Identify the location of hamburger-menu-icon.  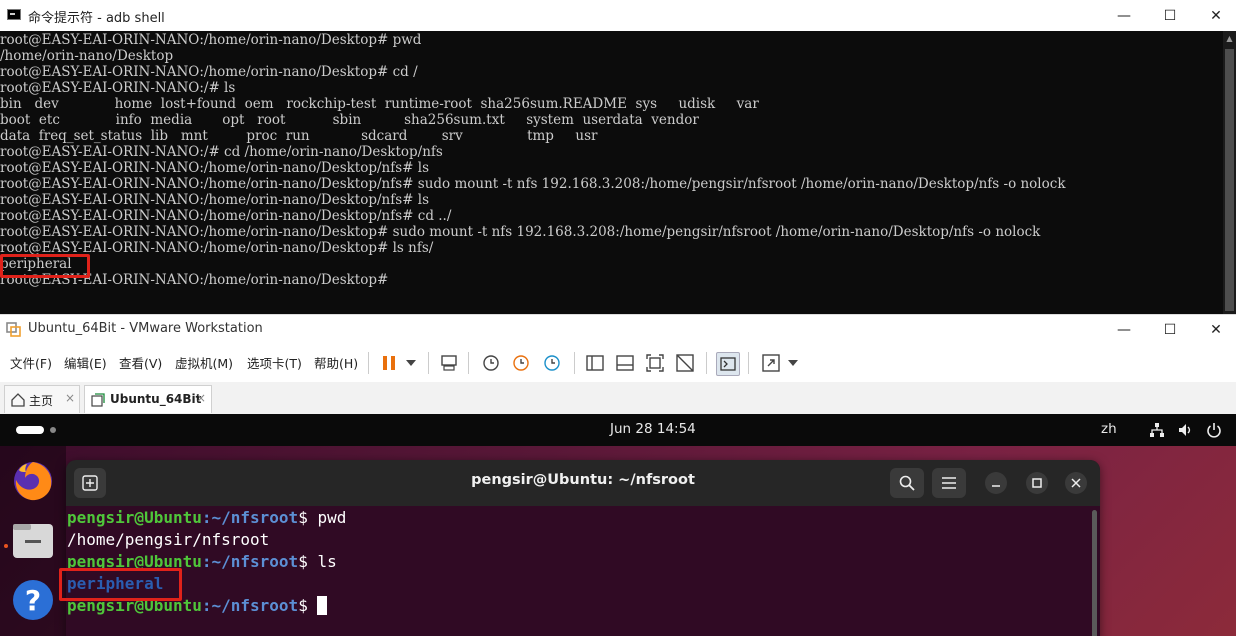
(949, 483).